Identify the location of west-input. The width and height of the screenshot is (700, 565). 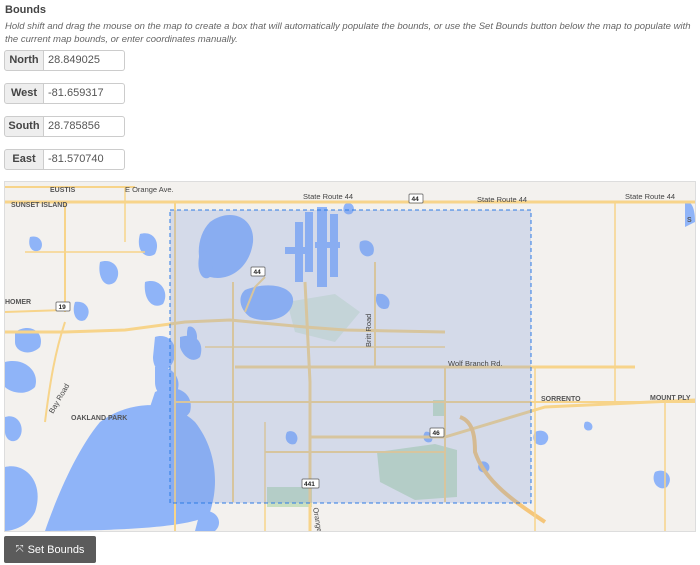
(84, 93).